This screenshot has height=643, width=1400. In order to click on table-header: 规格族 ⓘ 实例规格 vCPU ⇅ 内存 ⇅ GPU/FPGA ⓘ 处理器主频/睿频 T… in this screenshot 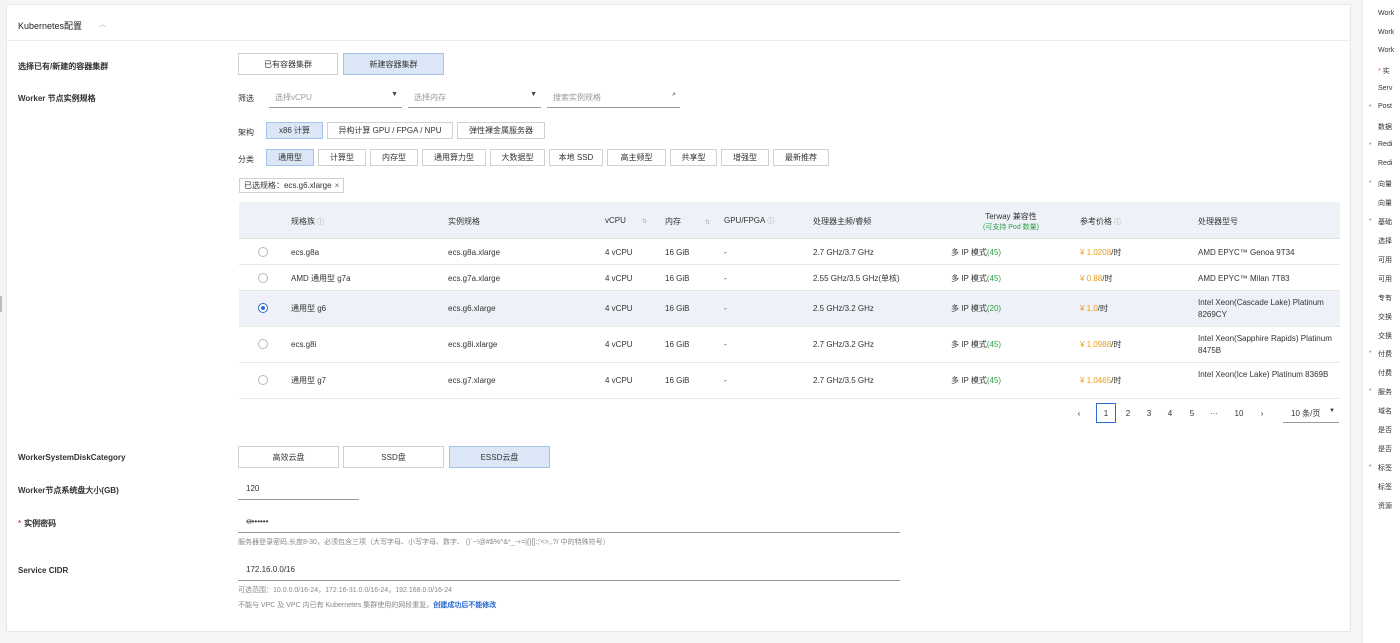, I will do `click(789, 220)`.